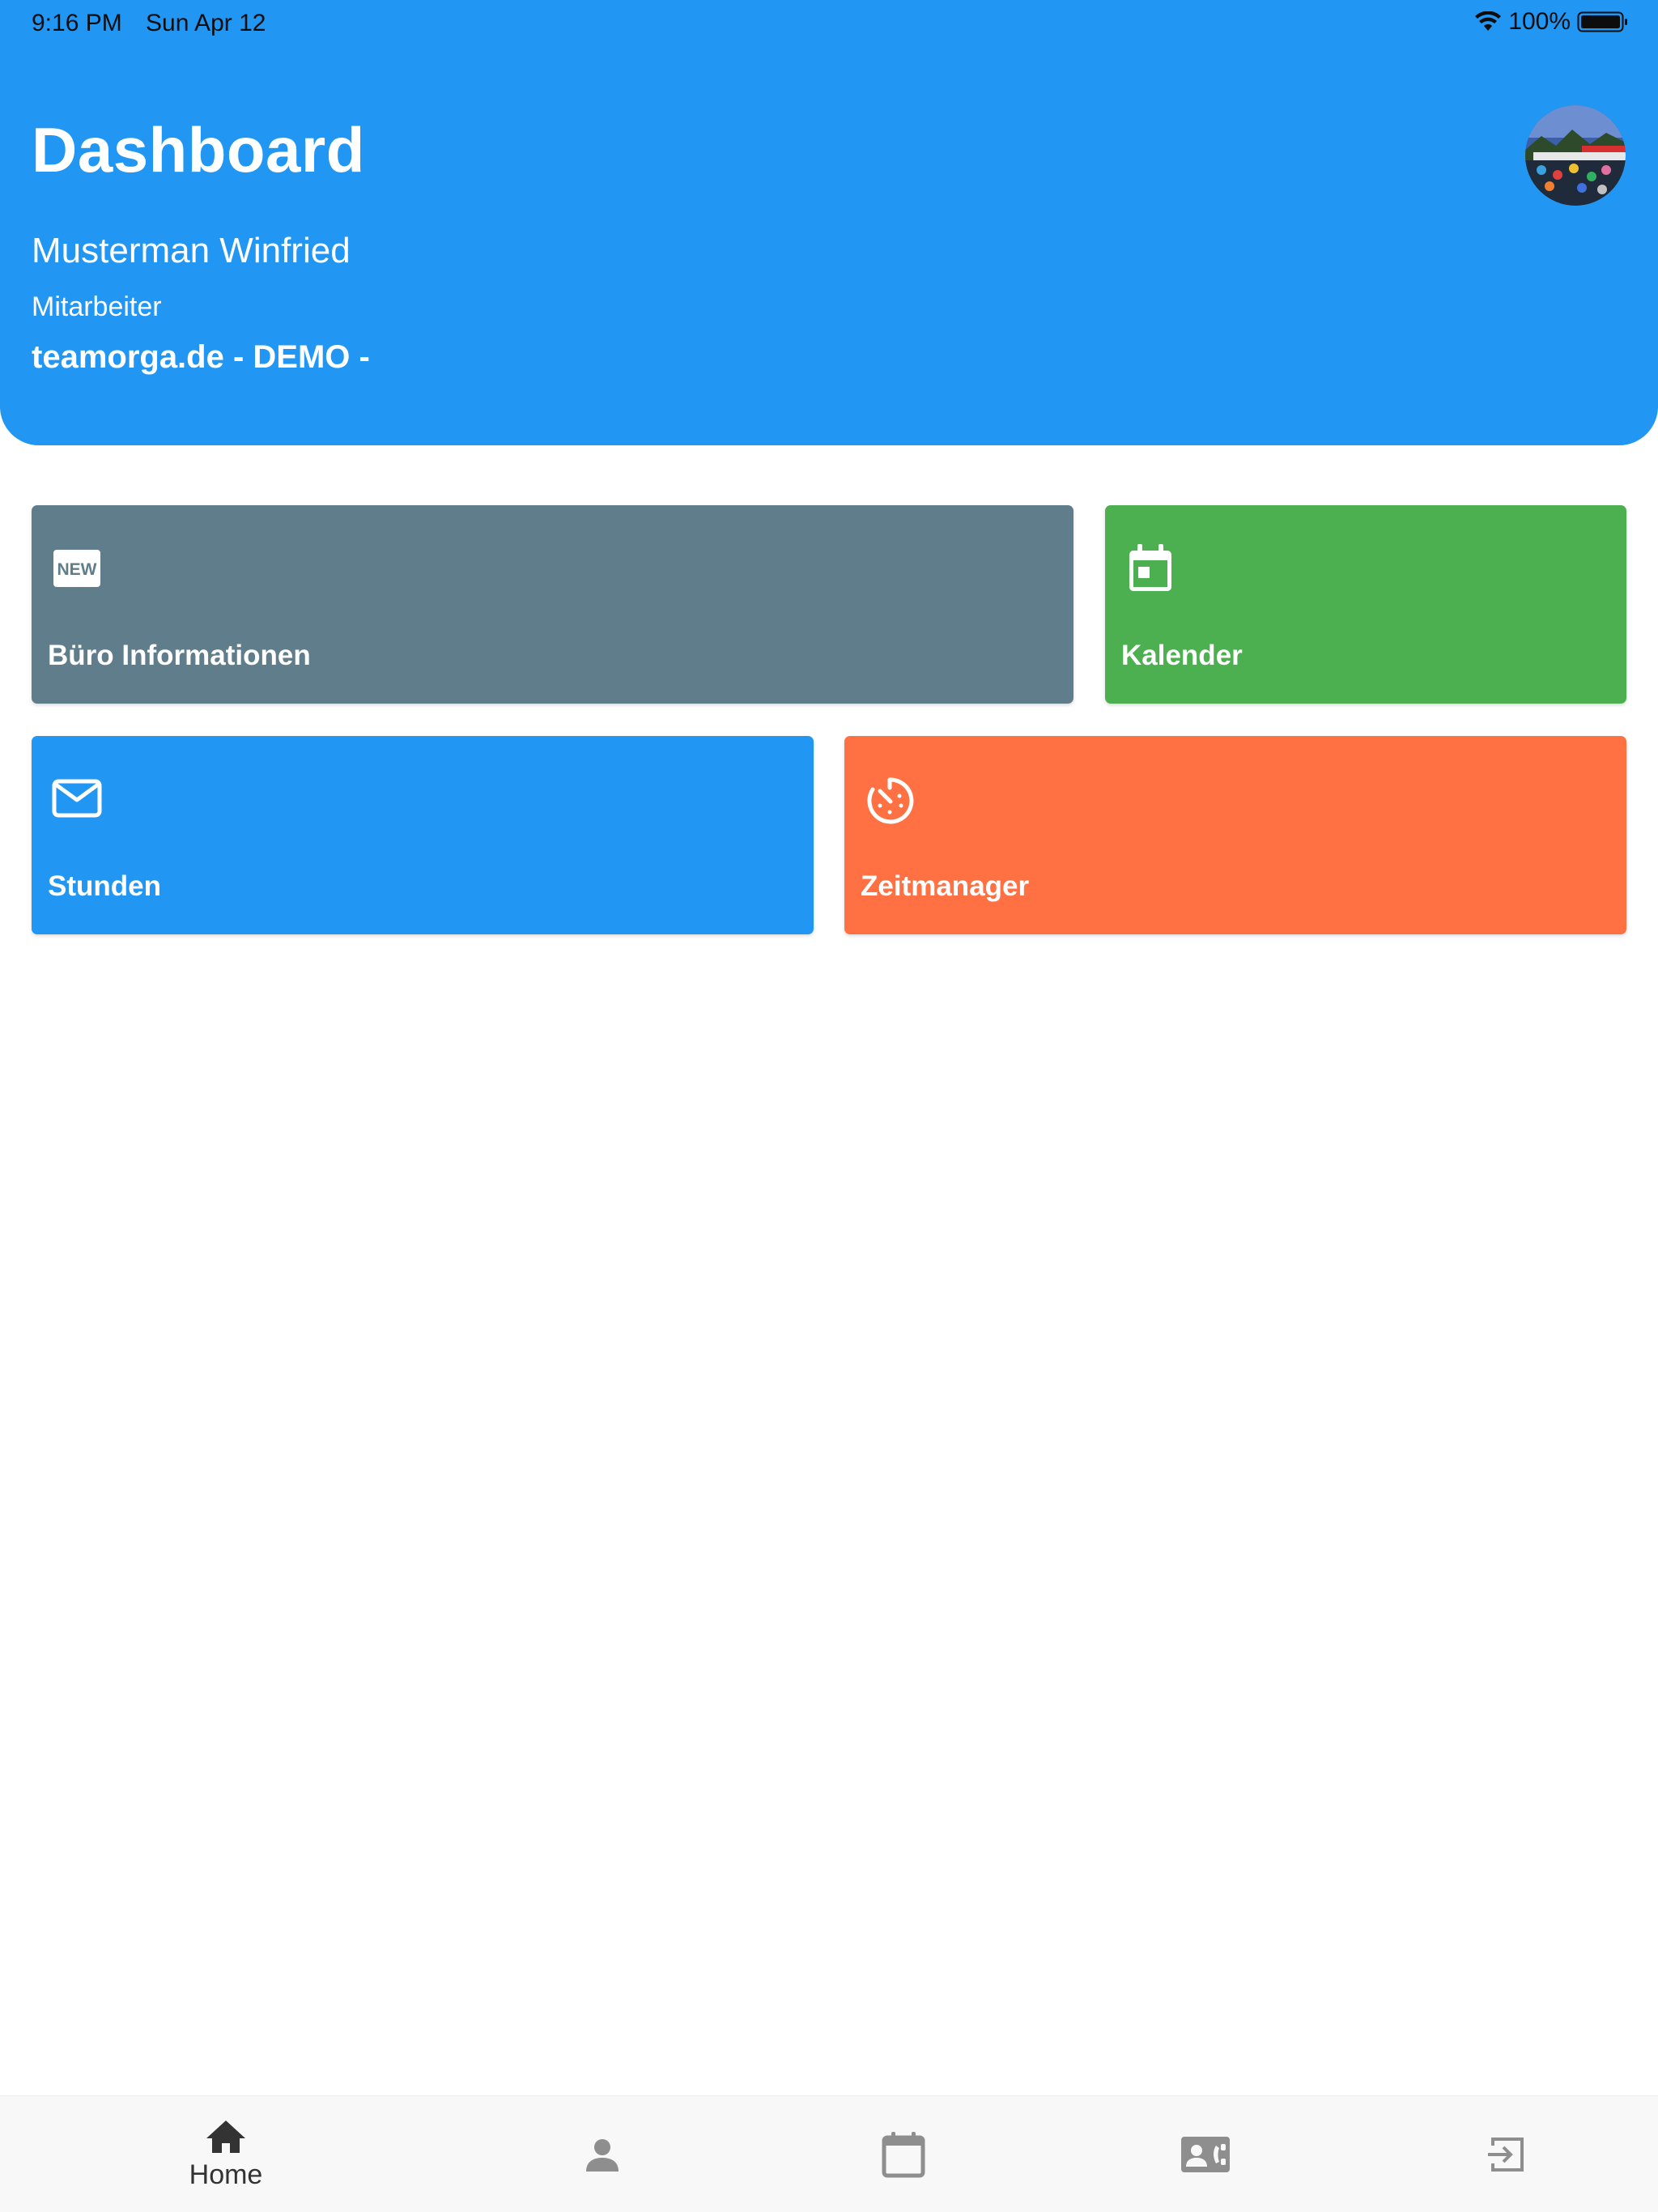 The width and height of the screenshot is (1658, 2212). Describe the element at coordinates (179, 656) in the screenshot. I see `tile-label: Büro Informationen` at that location.